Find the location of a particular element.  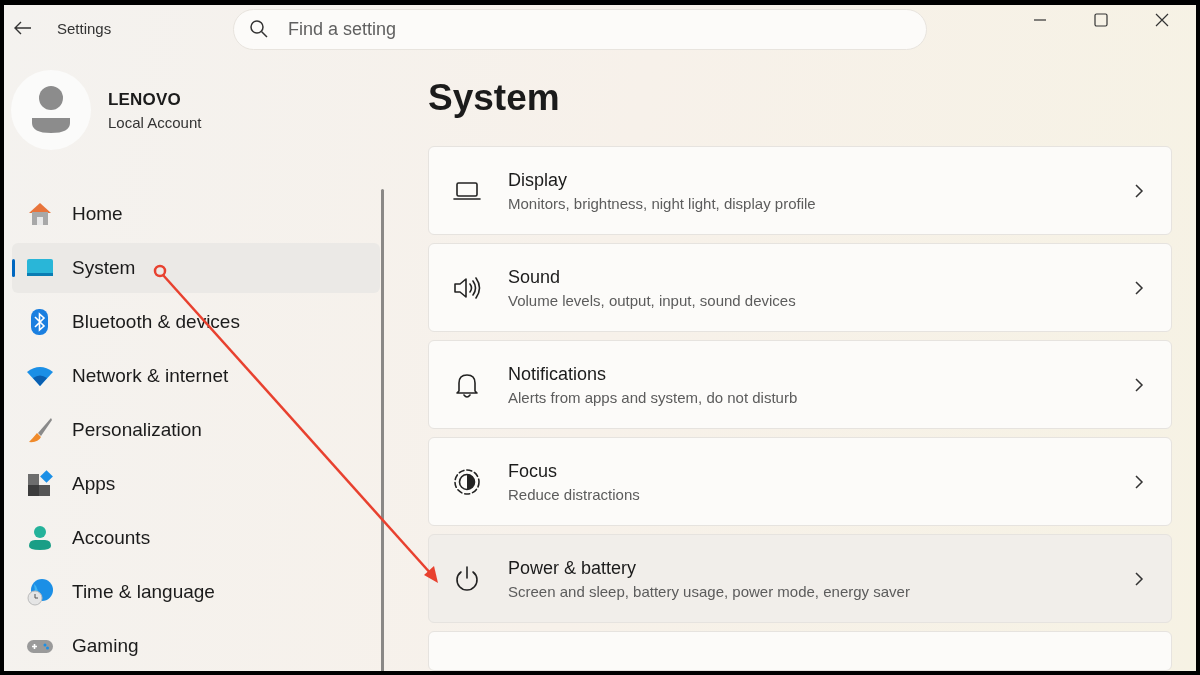

page-title: System is located at coordinates (494, 98).